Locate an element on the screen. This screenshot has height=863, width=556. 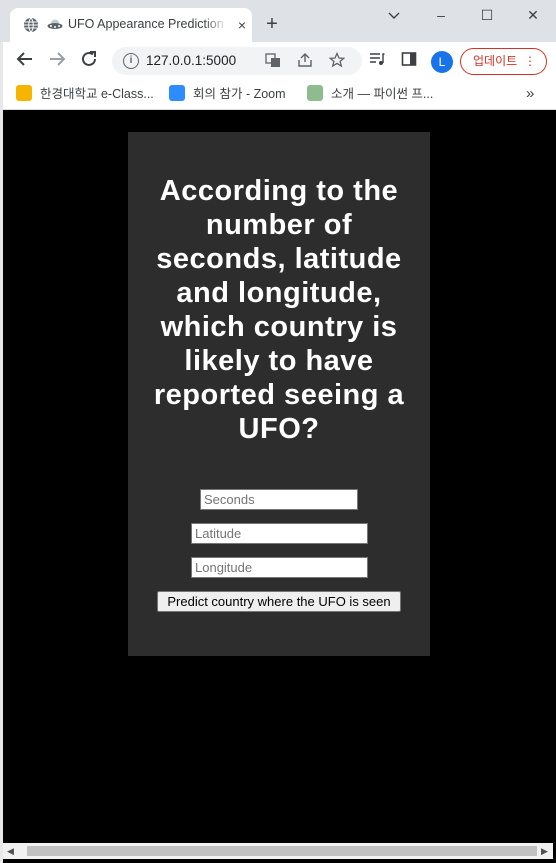
seconds-input is located at coordinates (279, 499).